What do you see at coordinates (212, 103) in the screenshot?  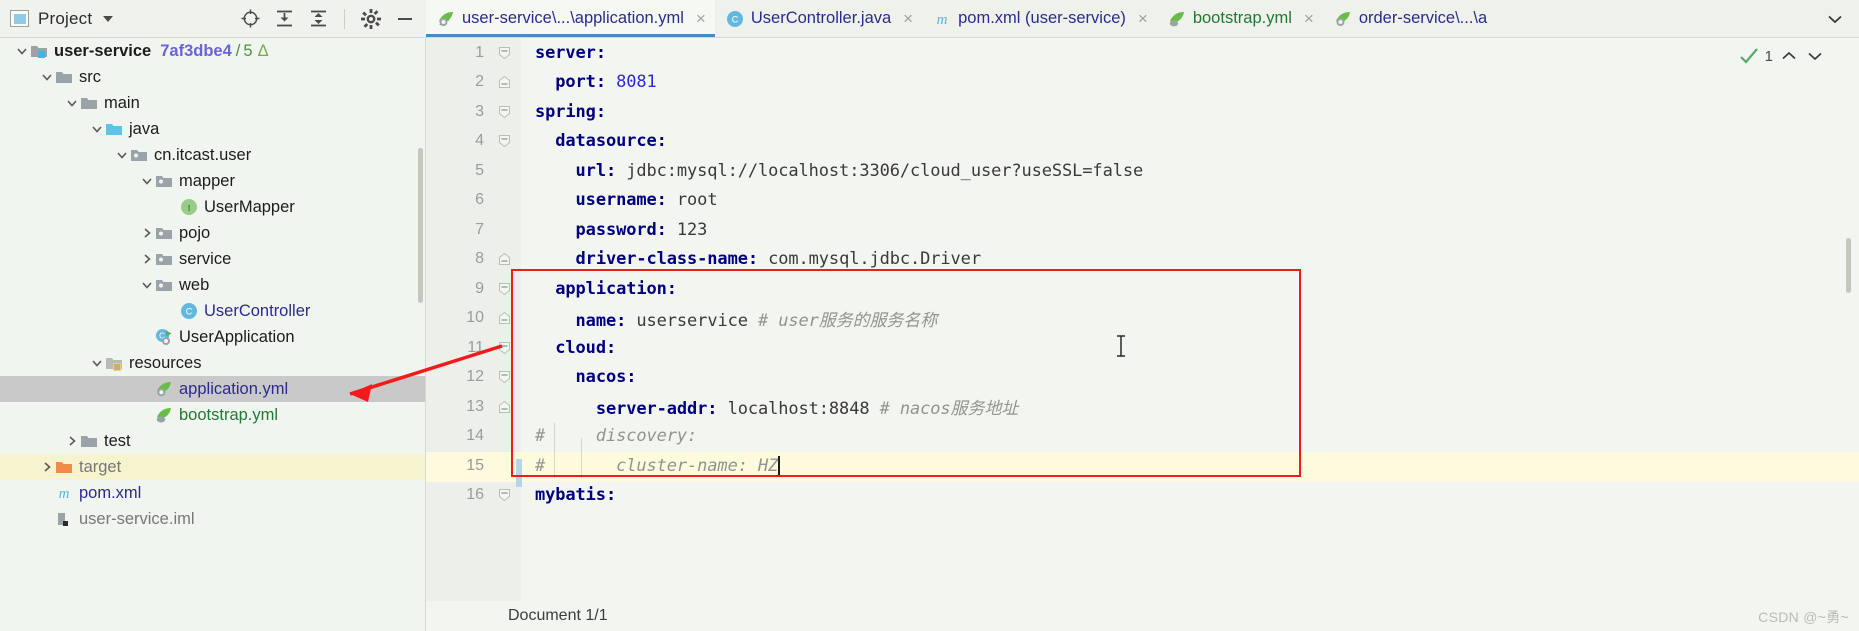 I see `tree-item-main: main` at bounding box center [212, 103].